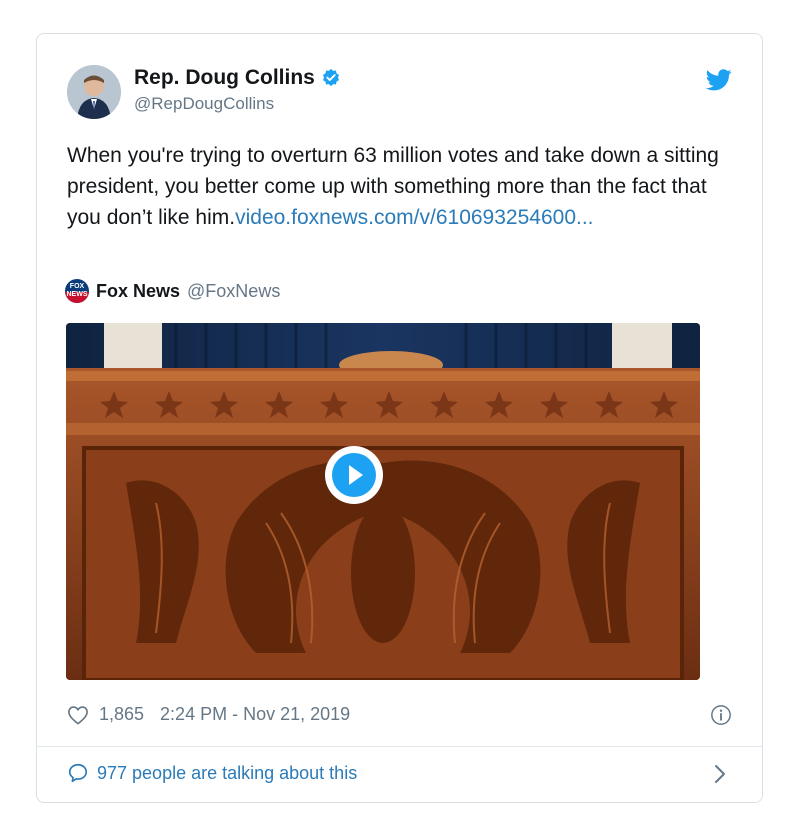  What do you see at coordinates (719, 80) in the screenshot?
I see `twitter-bird-icon` at bounding box center [719, 80].